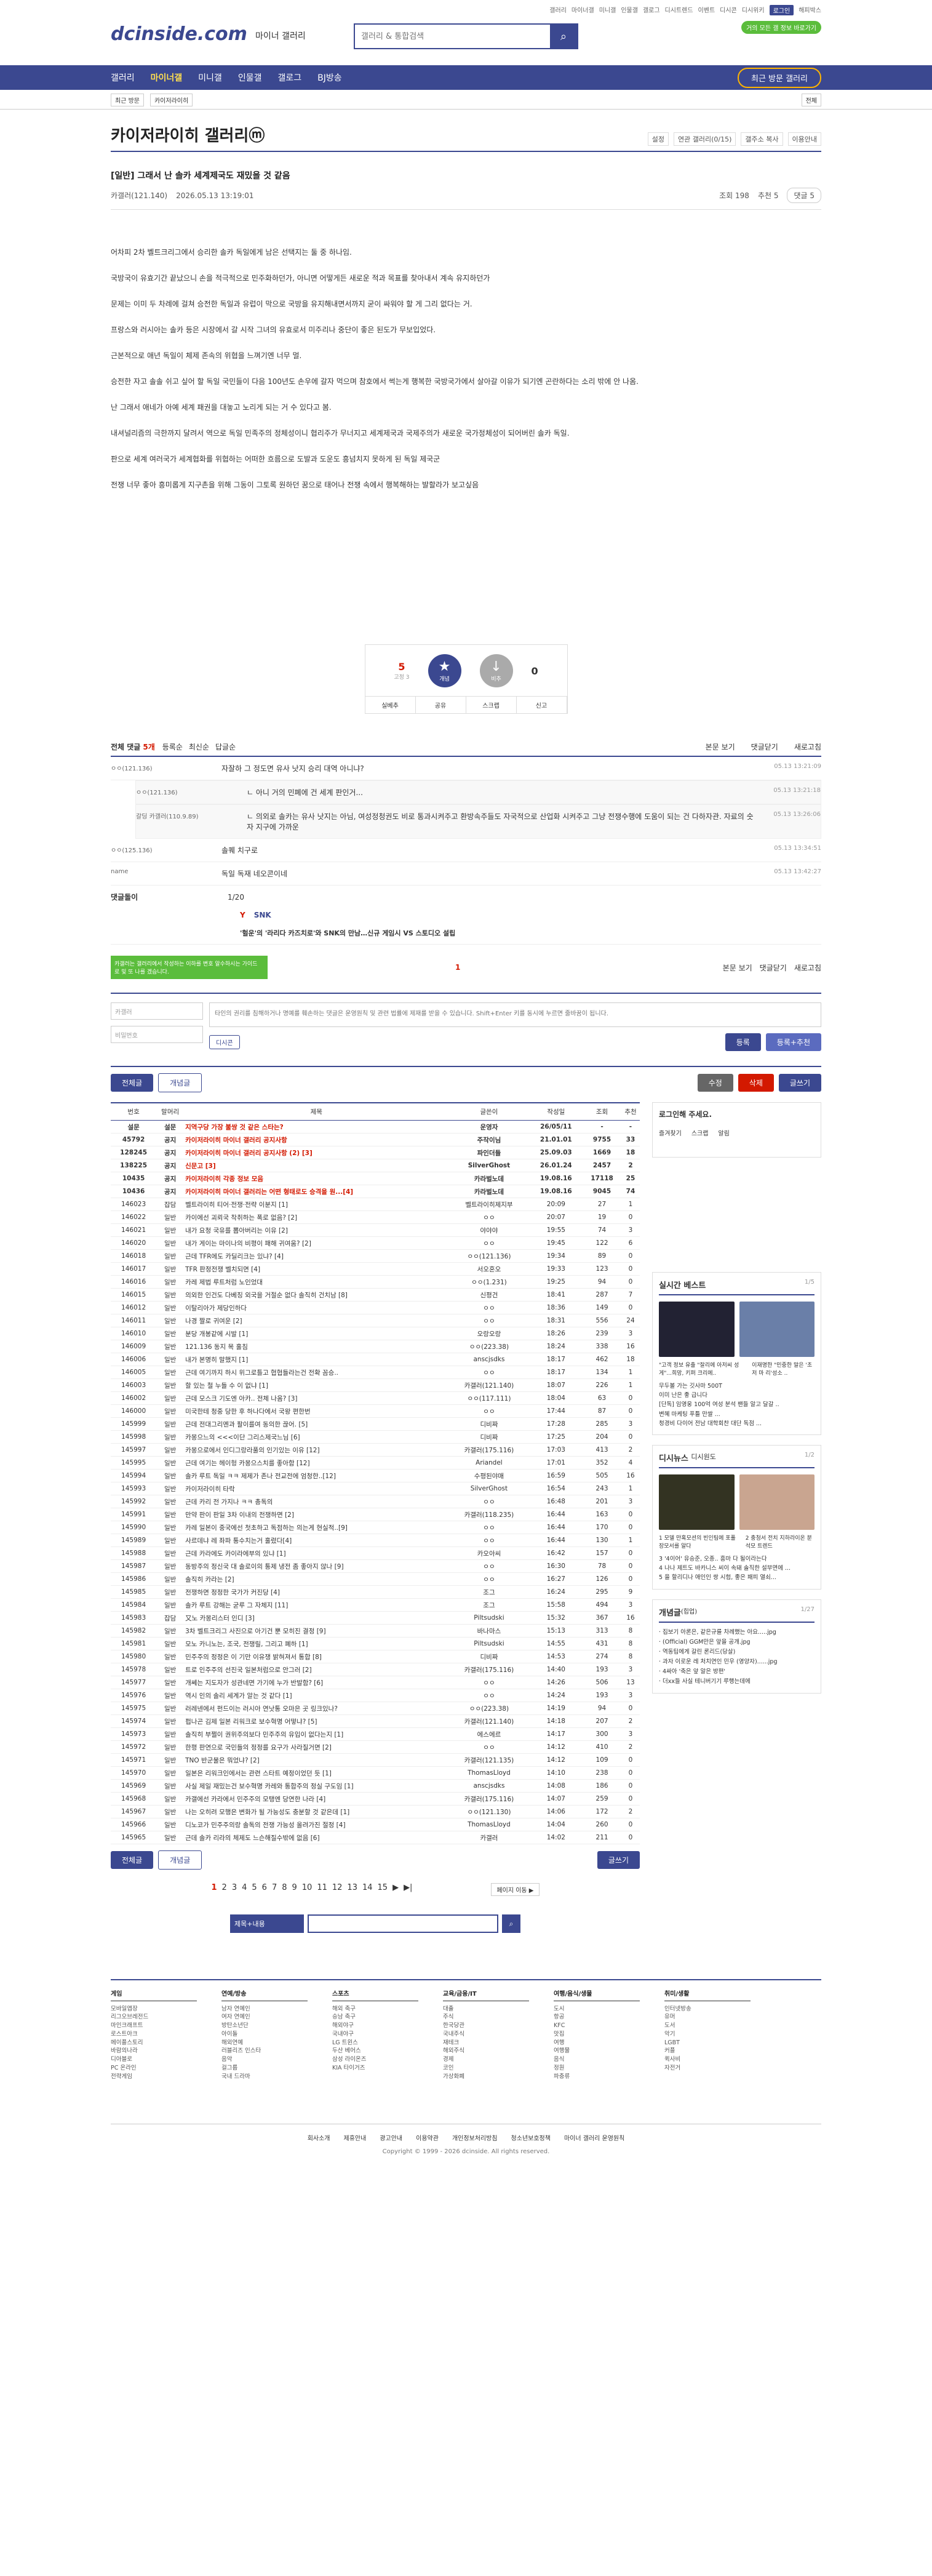 This screenshot has width=932, height=2576. Describe the element at coordinates (489, 1437) in the screenshot. I see `table-cell: 디비짜` at that location.